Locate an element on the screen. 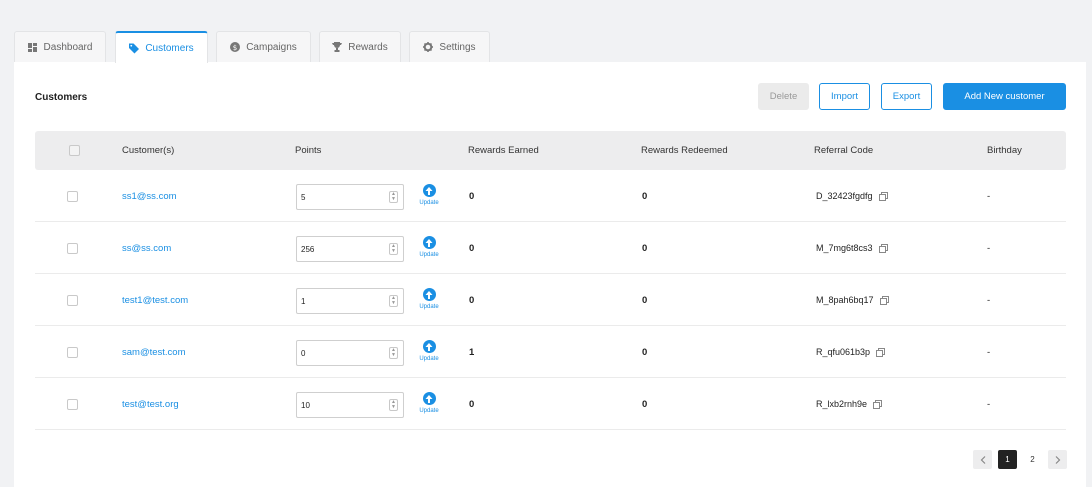 The height and width of the screenshot is (487, 1092). customer-email-link: test@test.org is located at coordinates (150, 404).